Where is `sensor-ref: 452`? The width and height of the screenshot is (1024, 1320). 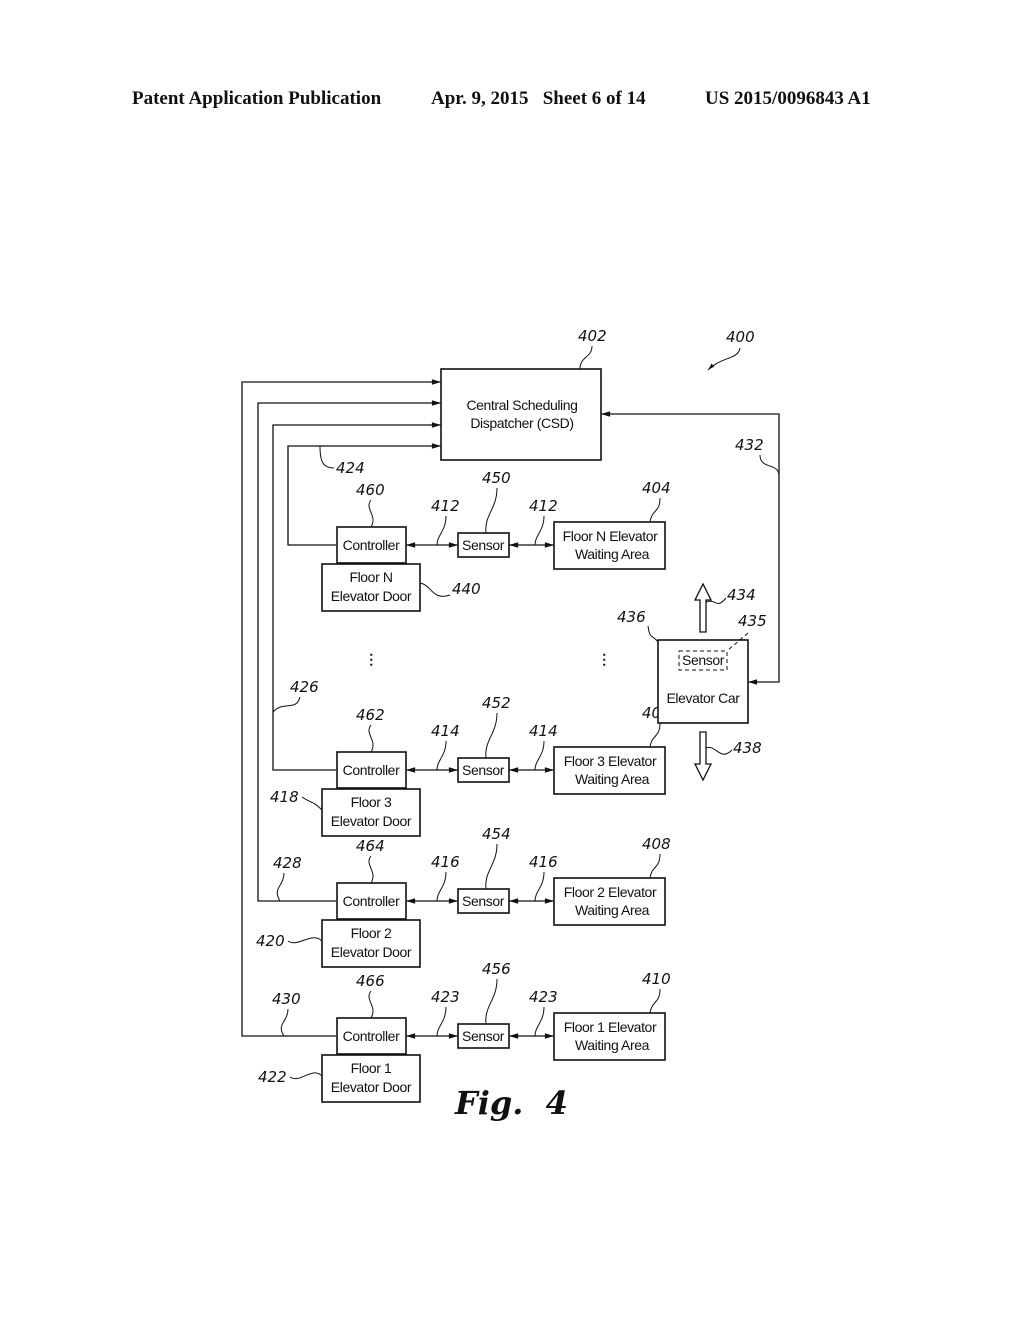 sensor-ref: 452 is located at coordinates (496, 703).